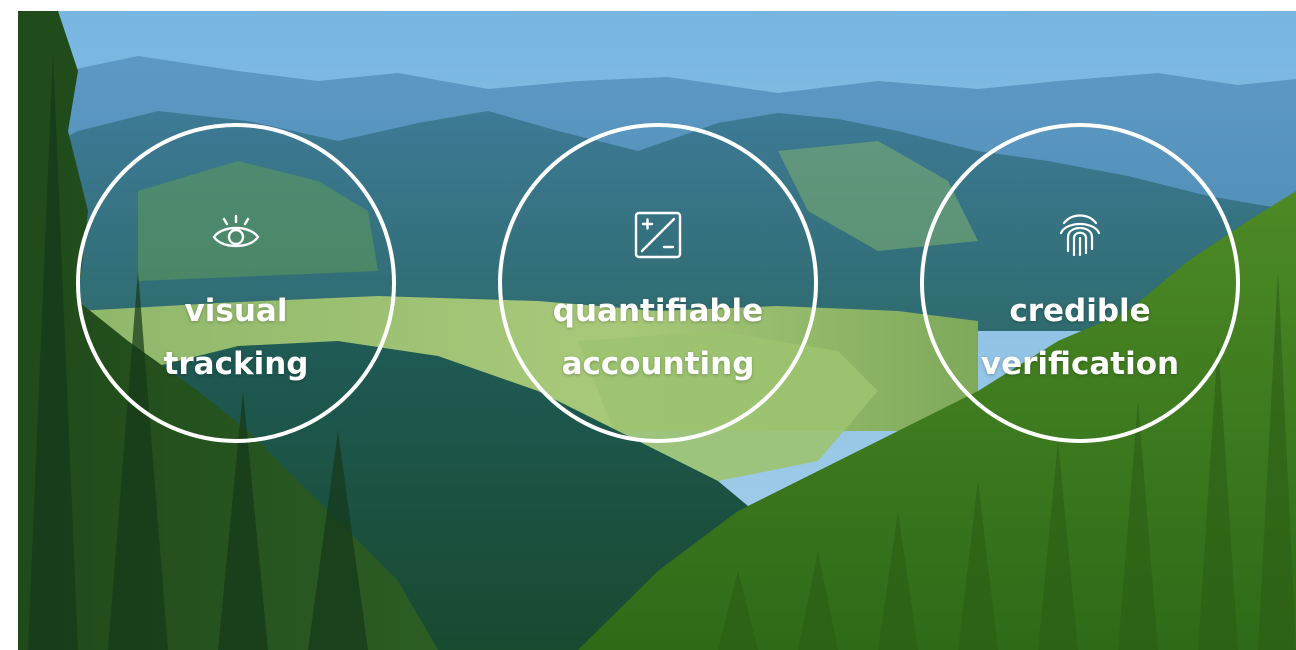 This screenshot has height=650, width=1296. What do you see at coordinates (236, 364) in the screenshot?
I see `feature-label-line2: tracking` at bounding box center [236, 364].